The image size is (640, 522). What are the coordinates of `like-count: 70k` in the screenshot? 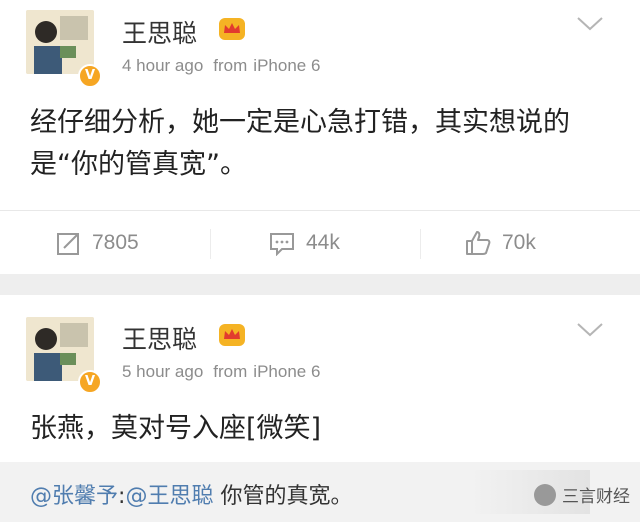 It's located at (519, 242).